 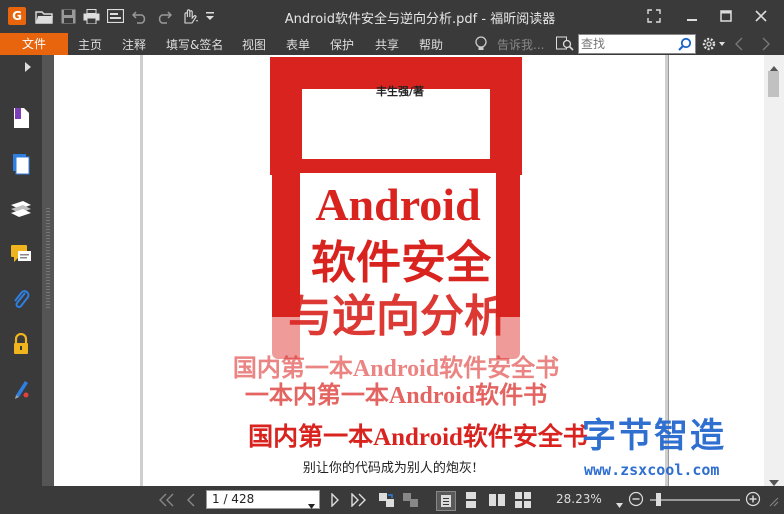 What do you see at coordinates (773, 84) in the screenshot?
I see `scroll-thumb` at bounding box center [773, 84].